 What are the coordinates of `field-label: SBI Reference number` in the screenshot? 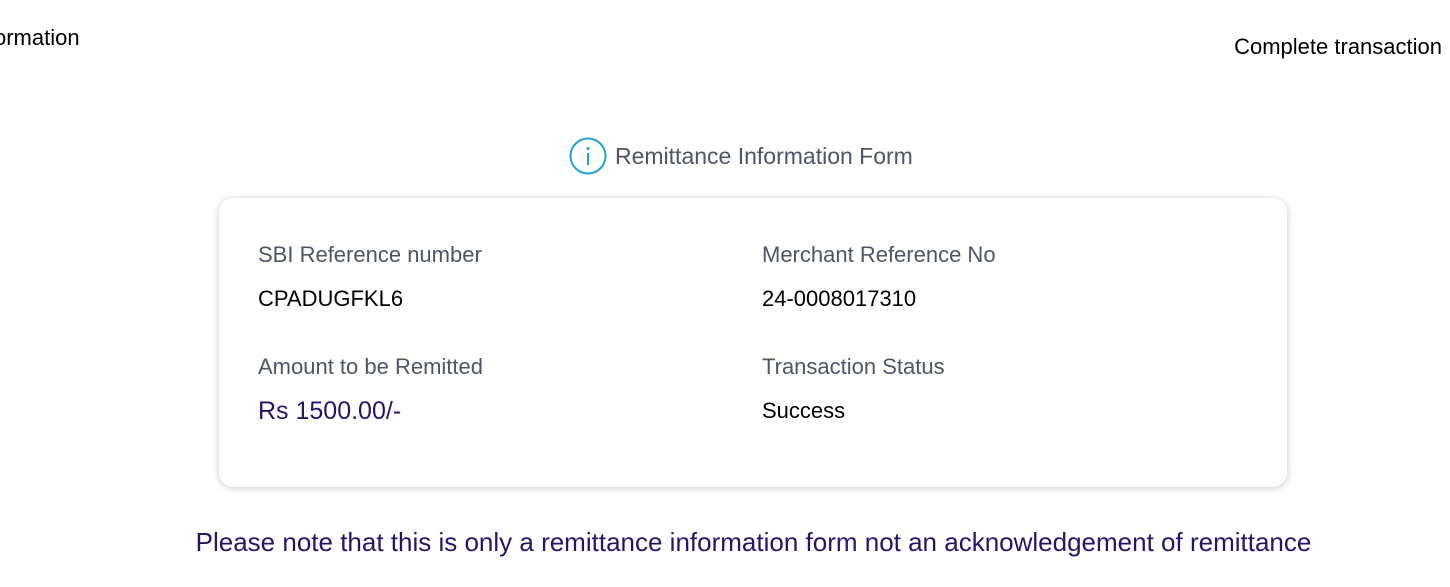 It's located at (370, 254).